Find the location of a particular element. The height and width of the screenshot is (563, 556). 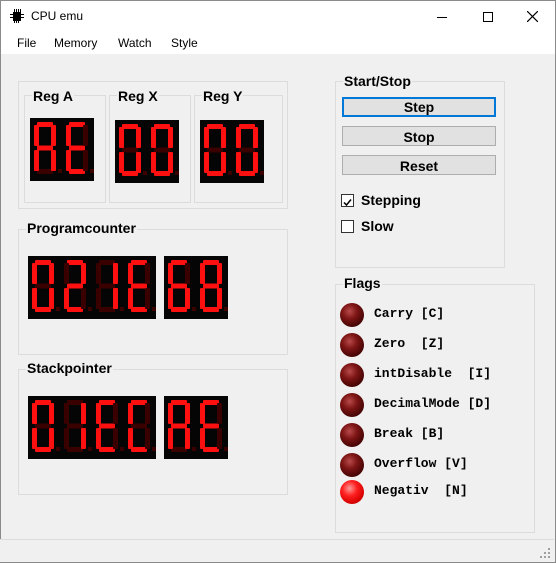

menu-bar: File Memory Watch Style is located at coordinates (278, 43).